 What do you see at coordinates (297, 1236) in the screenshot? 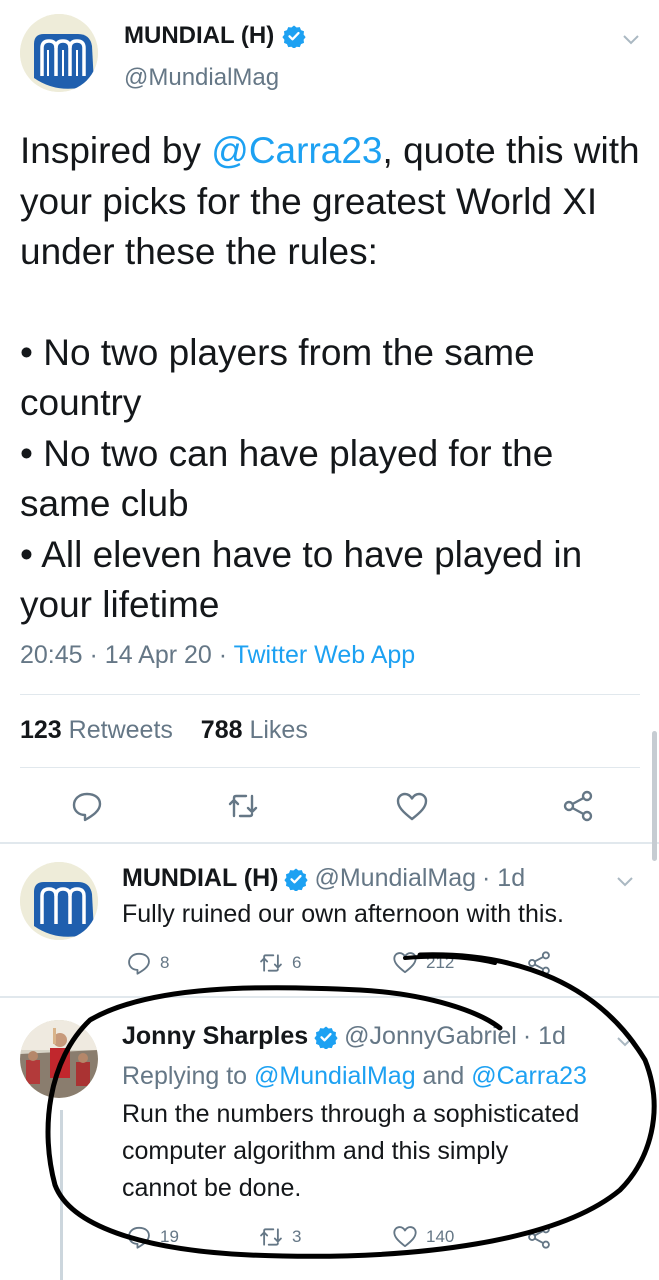
I see `retweet-count: 3` at bounding box center [297, 1236].